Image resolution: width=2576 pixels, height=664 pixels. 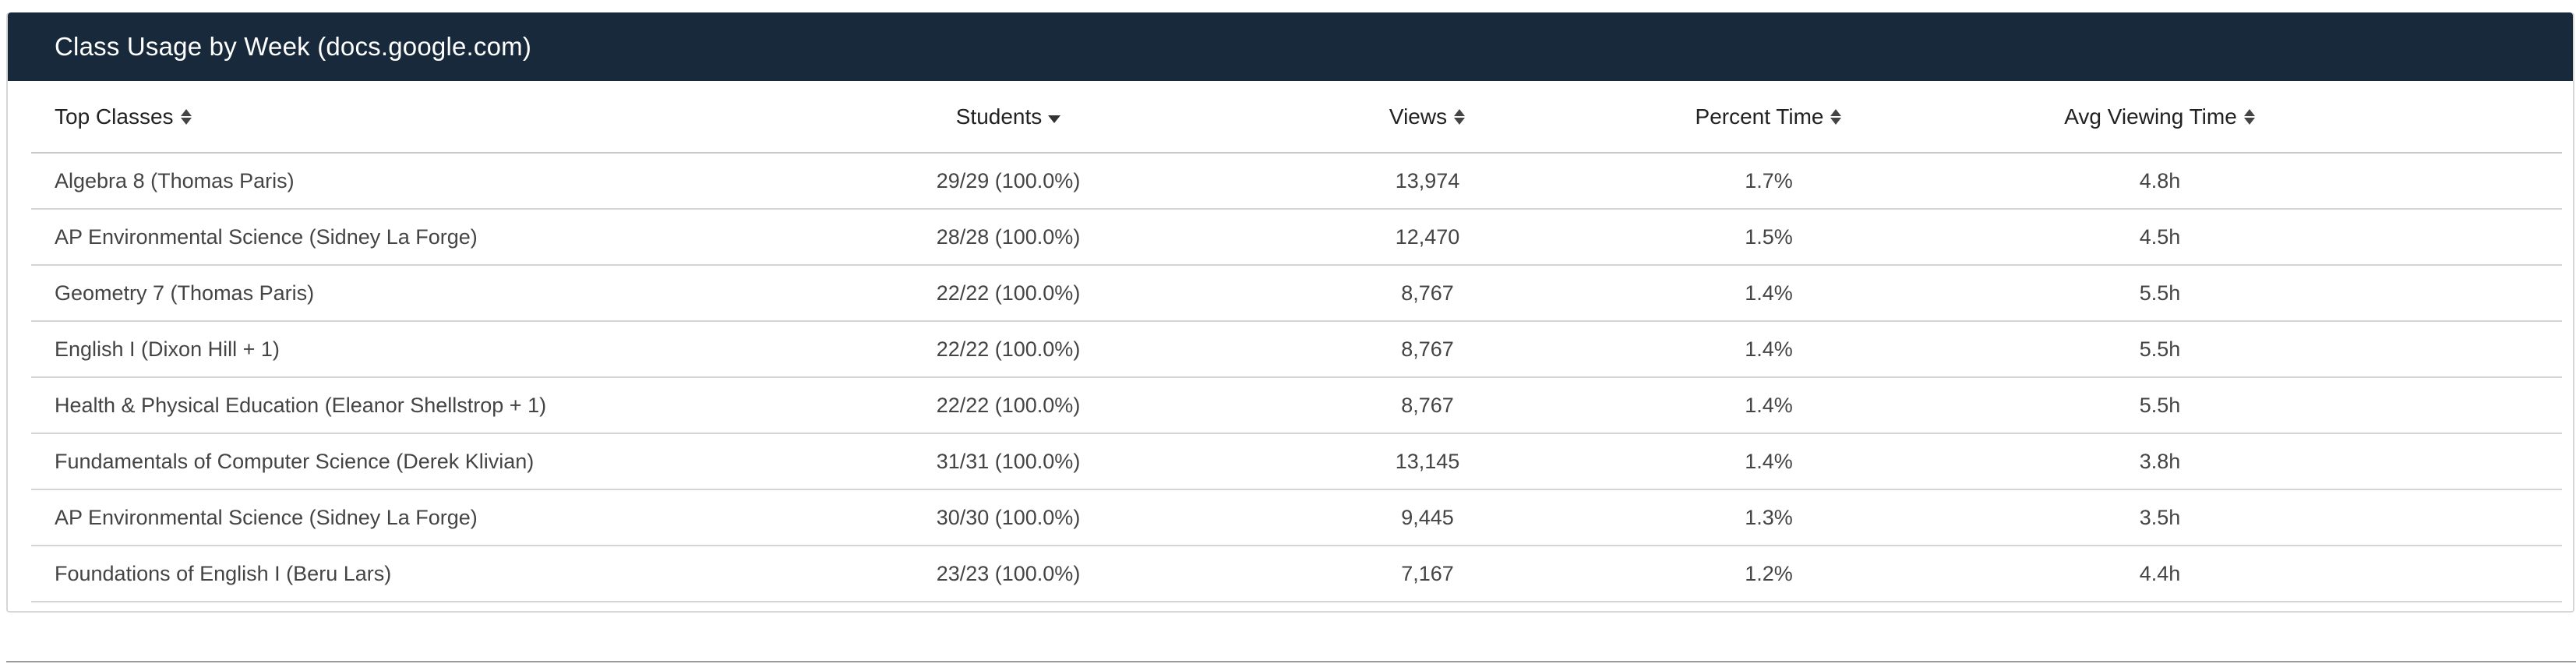 I want to click on sort-desc-icon, so click(x=1054, y=119).